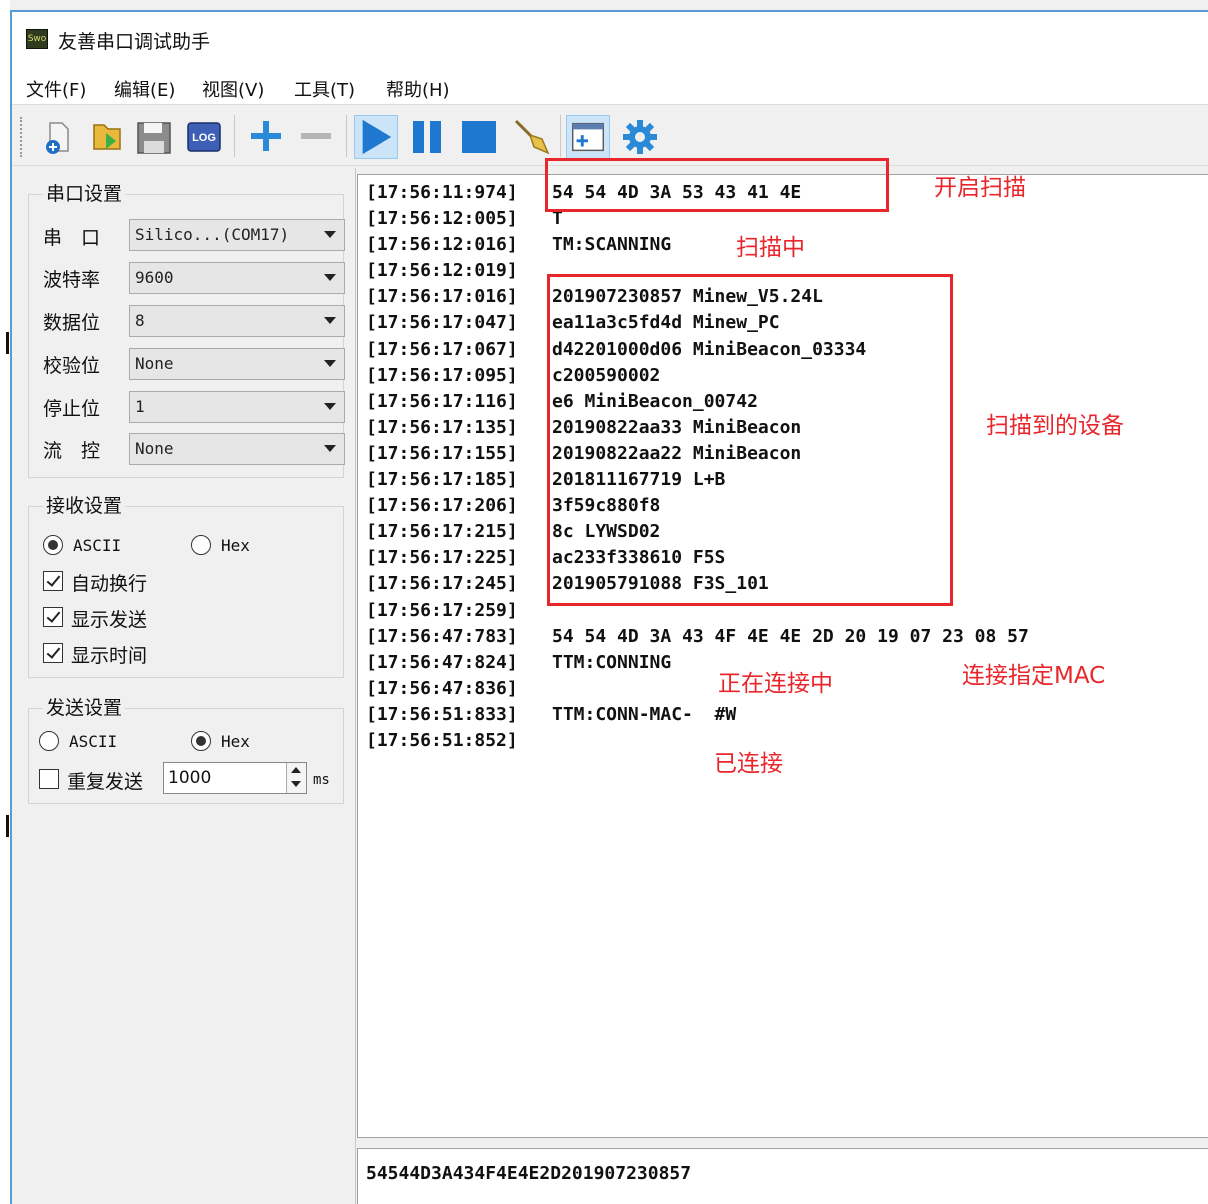 This screenshot has width=1208, height=1204. I want to click on log-message: TM:SCANNING, so click(612, 245).